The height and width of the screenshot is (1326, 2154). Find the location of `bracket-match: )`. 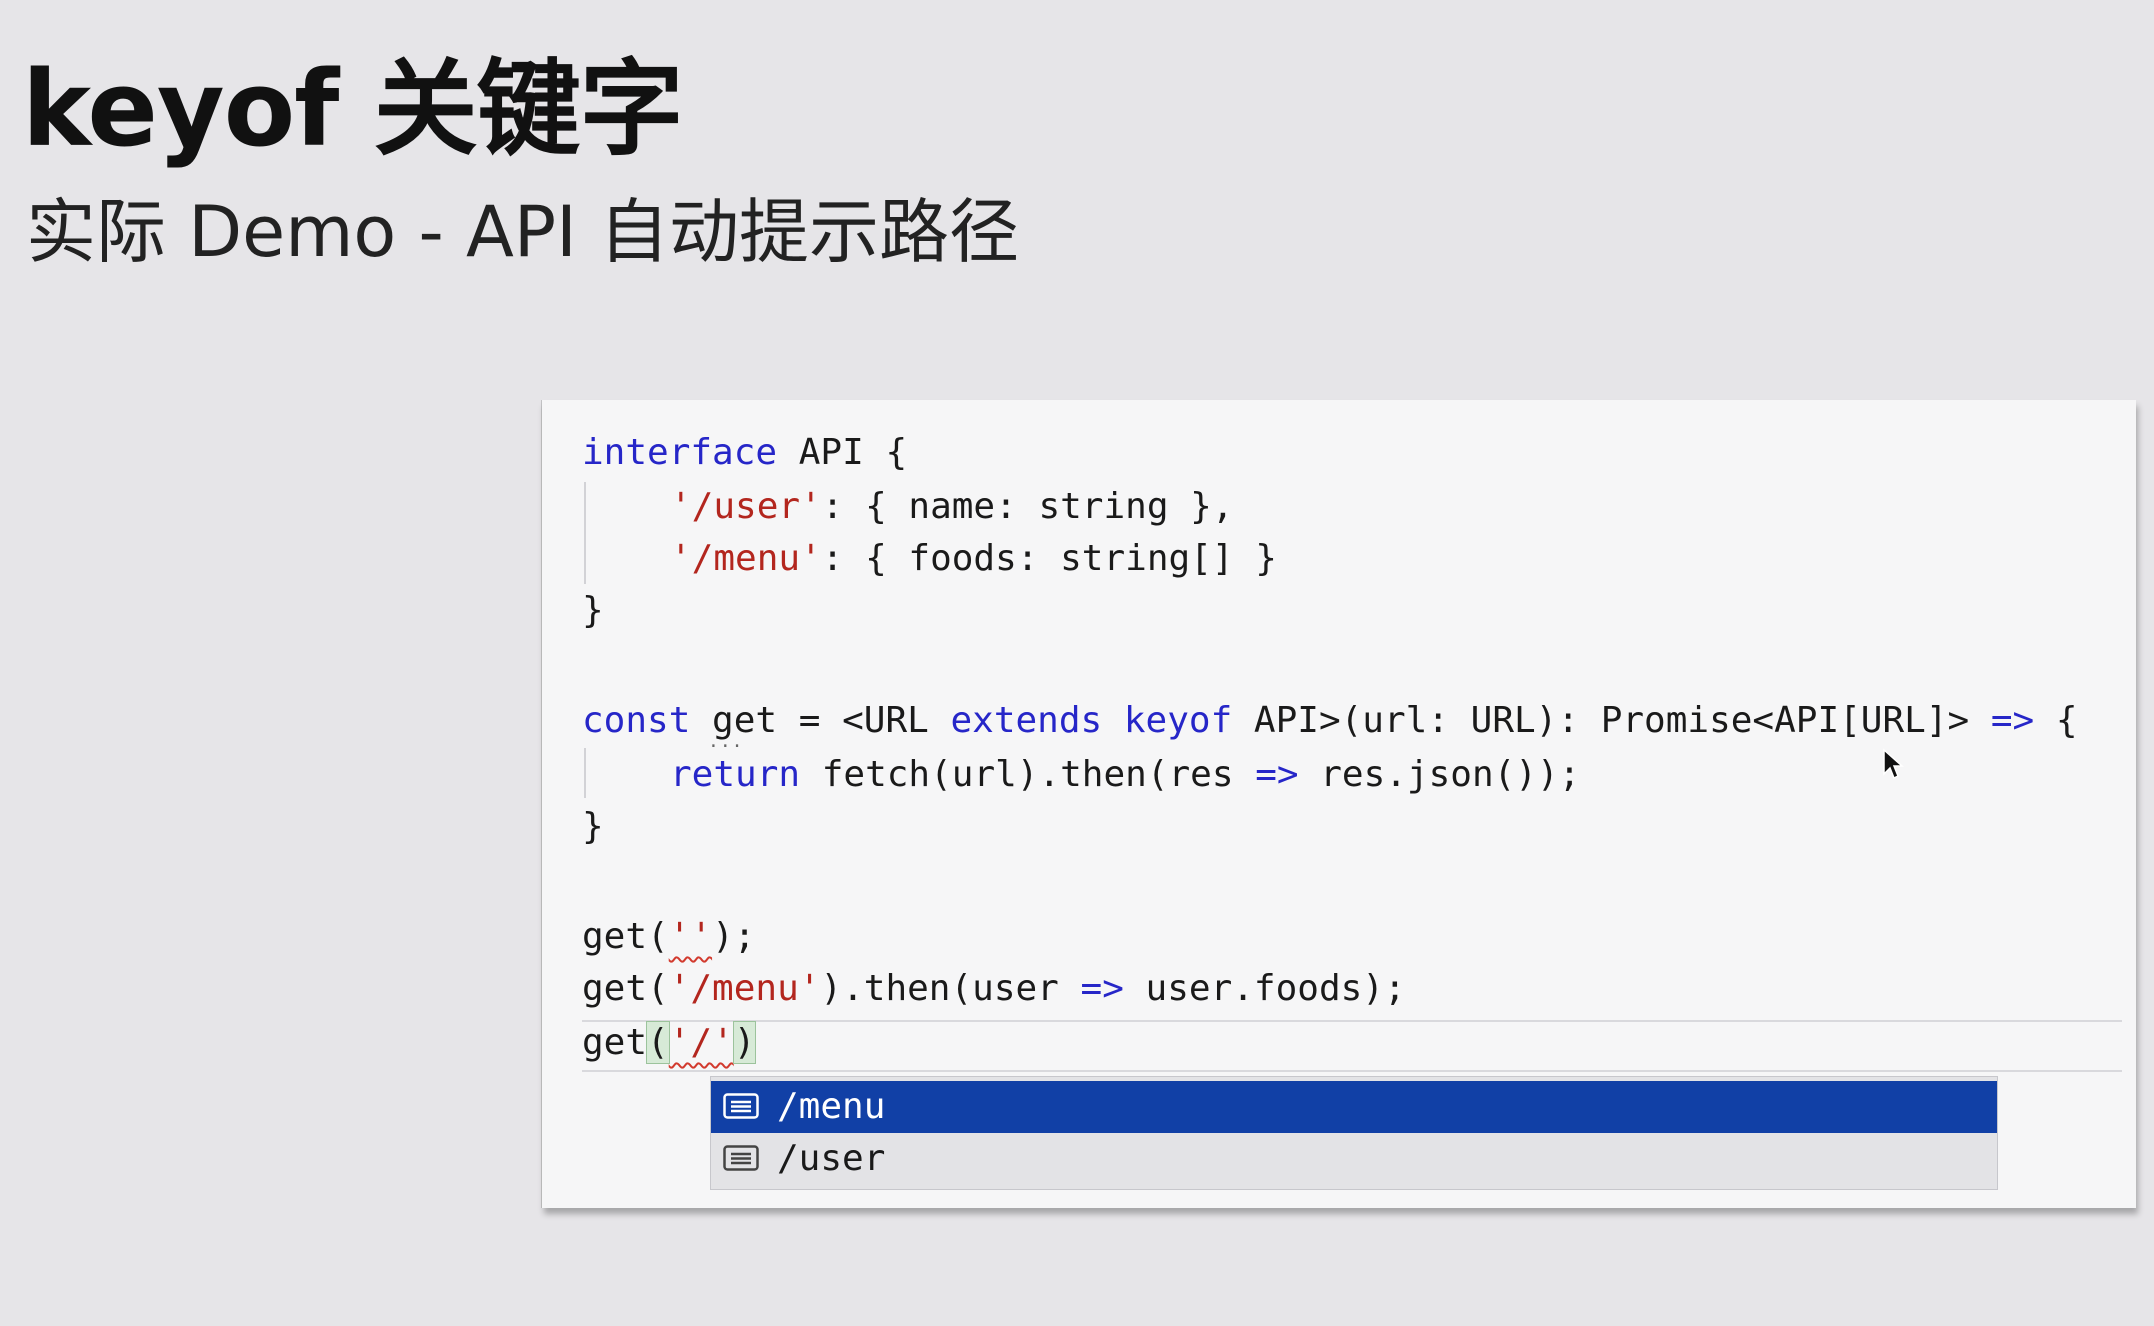

bracket-match: ) is located at coordinates (744, 1042).